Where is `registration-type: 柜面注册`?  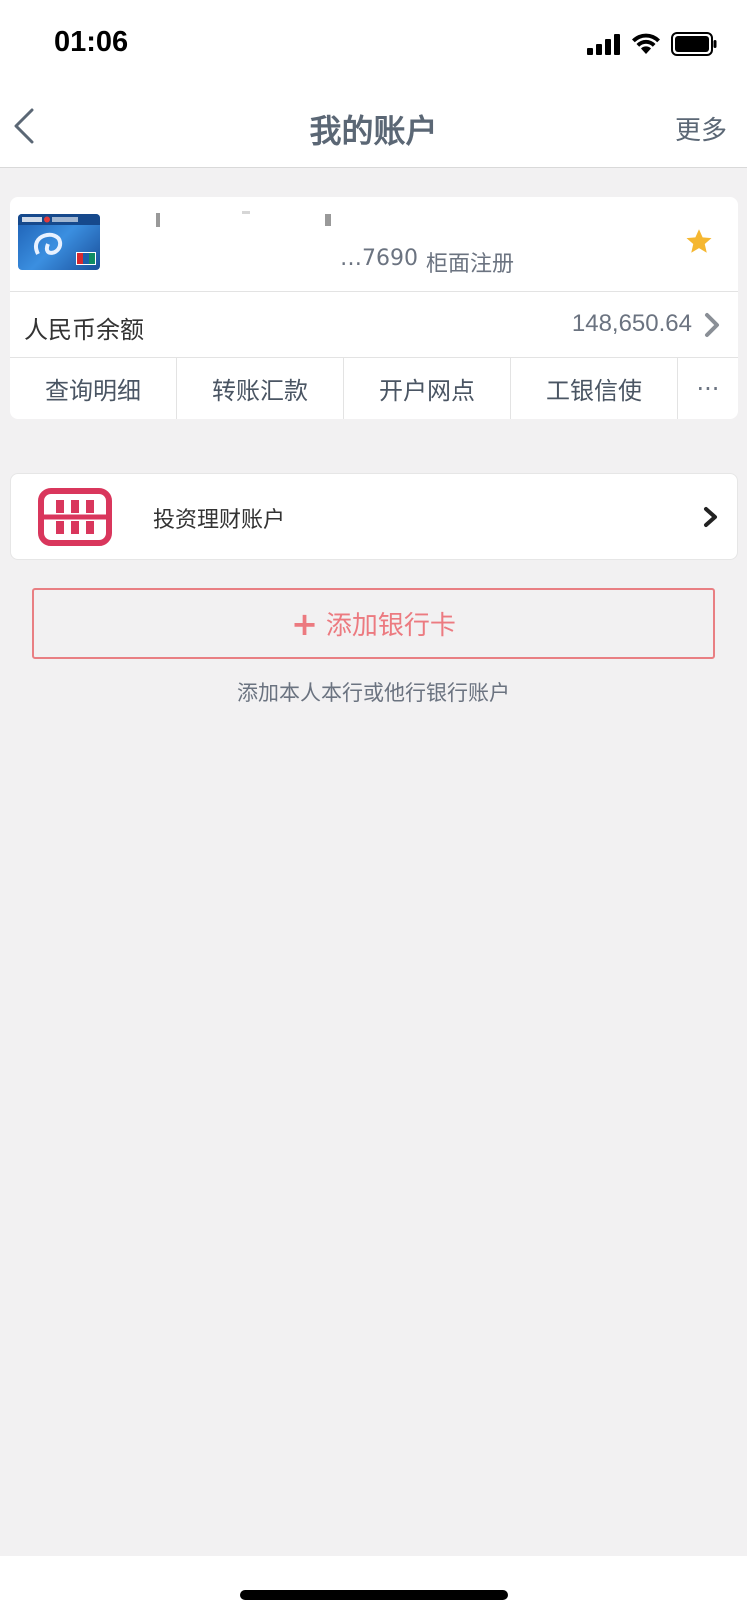 registration-type: 柜面注册 is located at coordinates (470, 264).